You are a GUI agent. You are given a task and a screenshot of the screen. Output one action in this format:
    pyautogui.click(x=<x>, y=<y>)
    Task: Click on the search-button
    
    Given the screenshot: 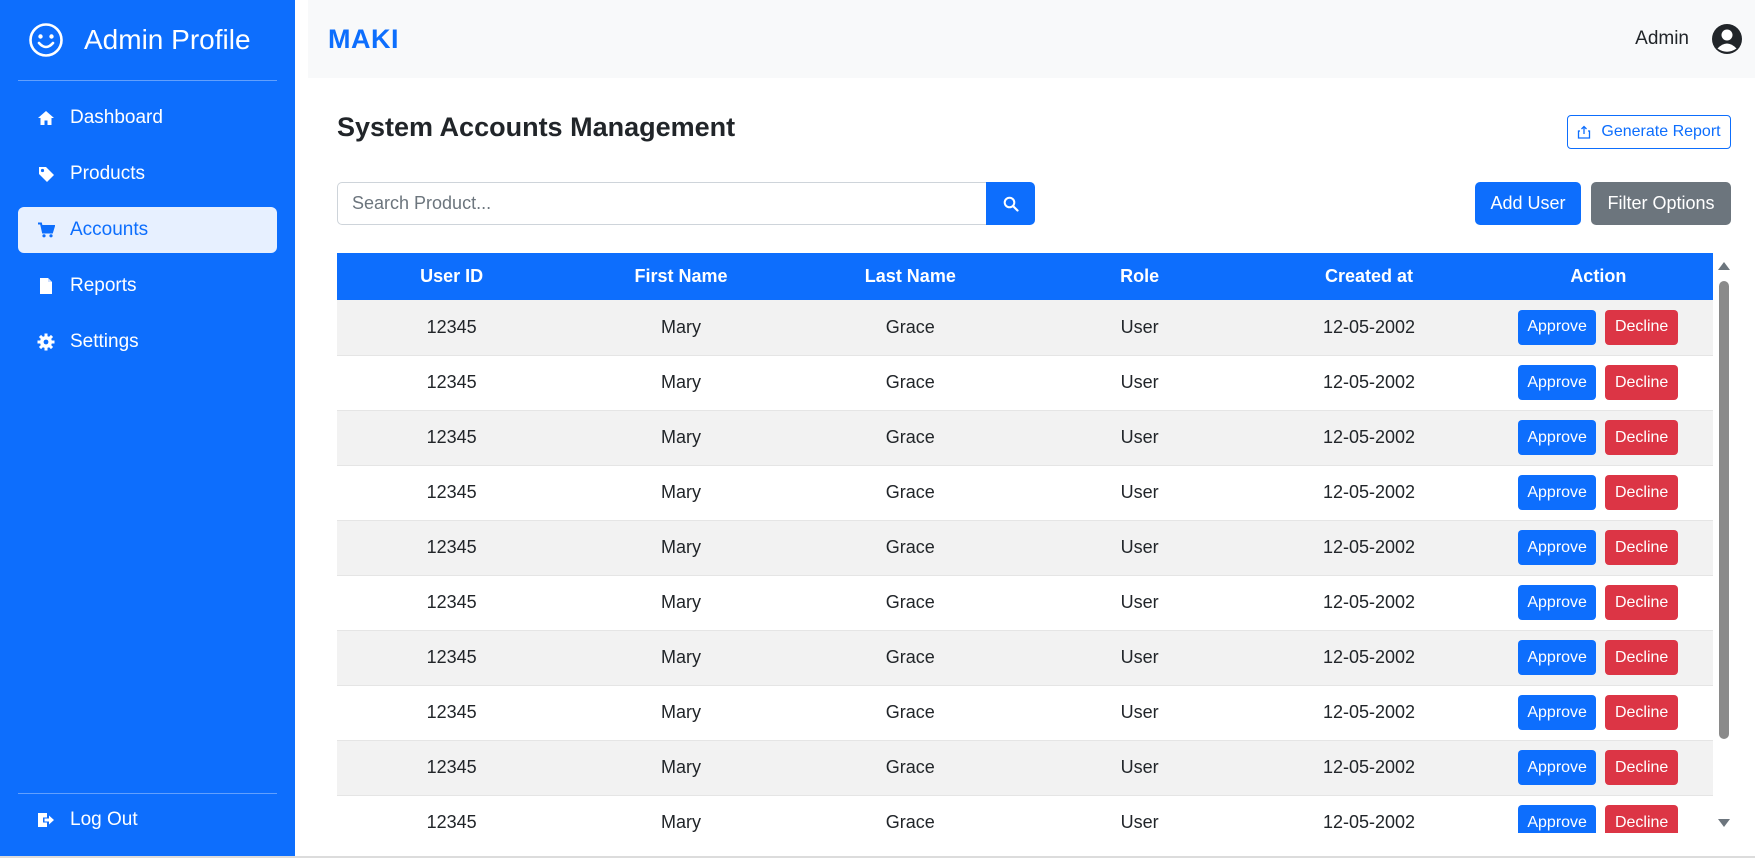 What is the action you would take?
    pyautogui.click(x=1010, y=203)
    